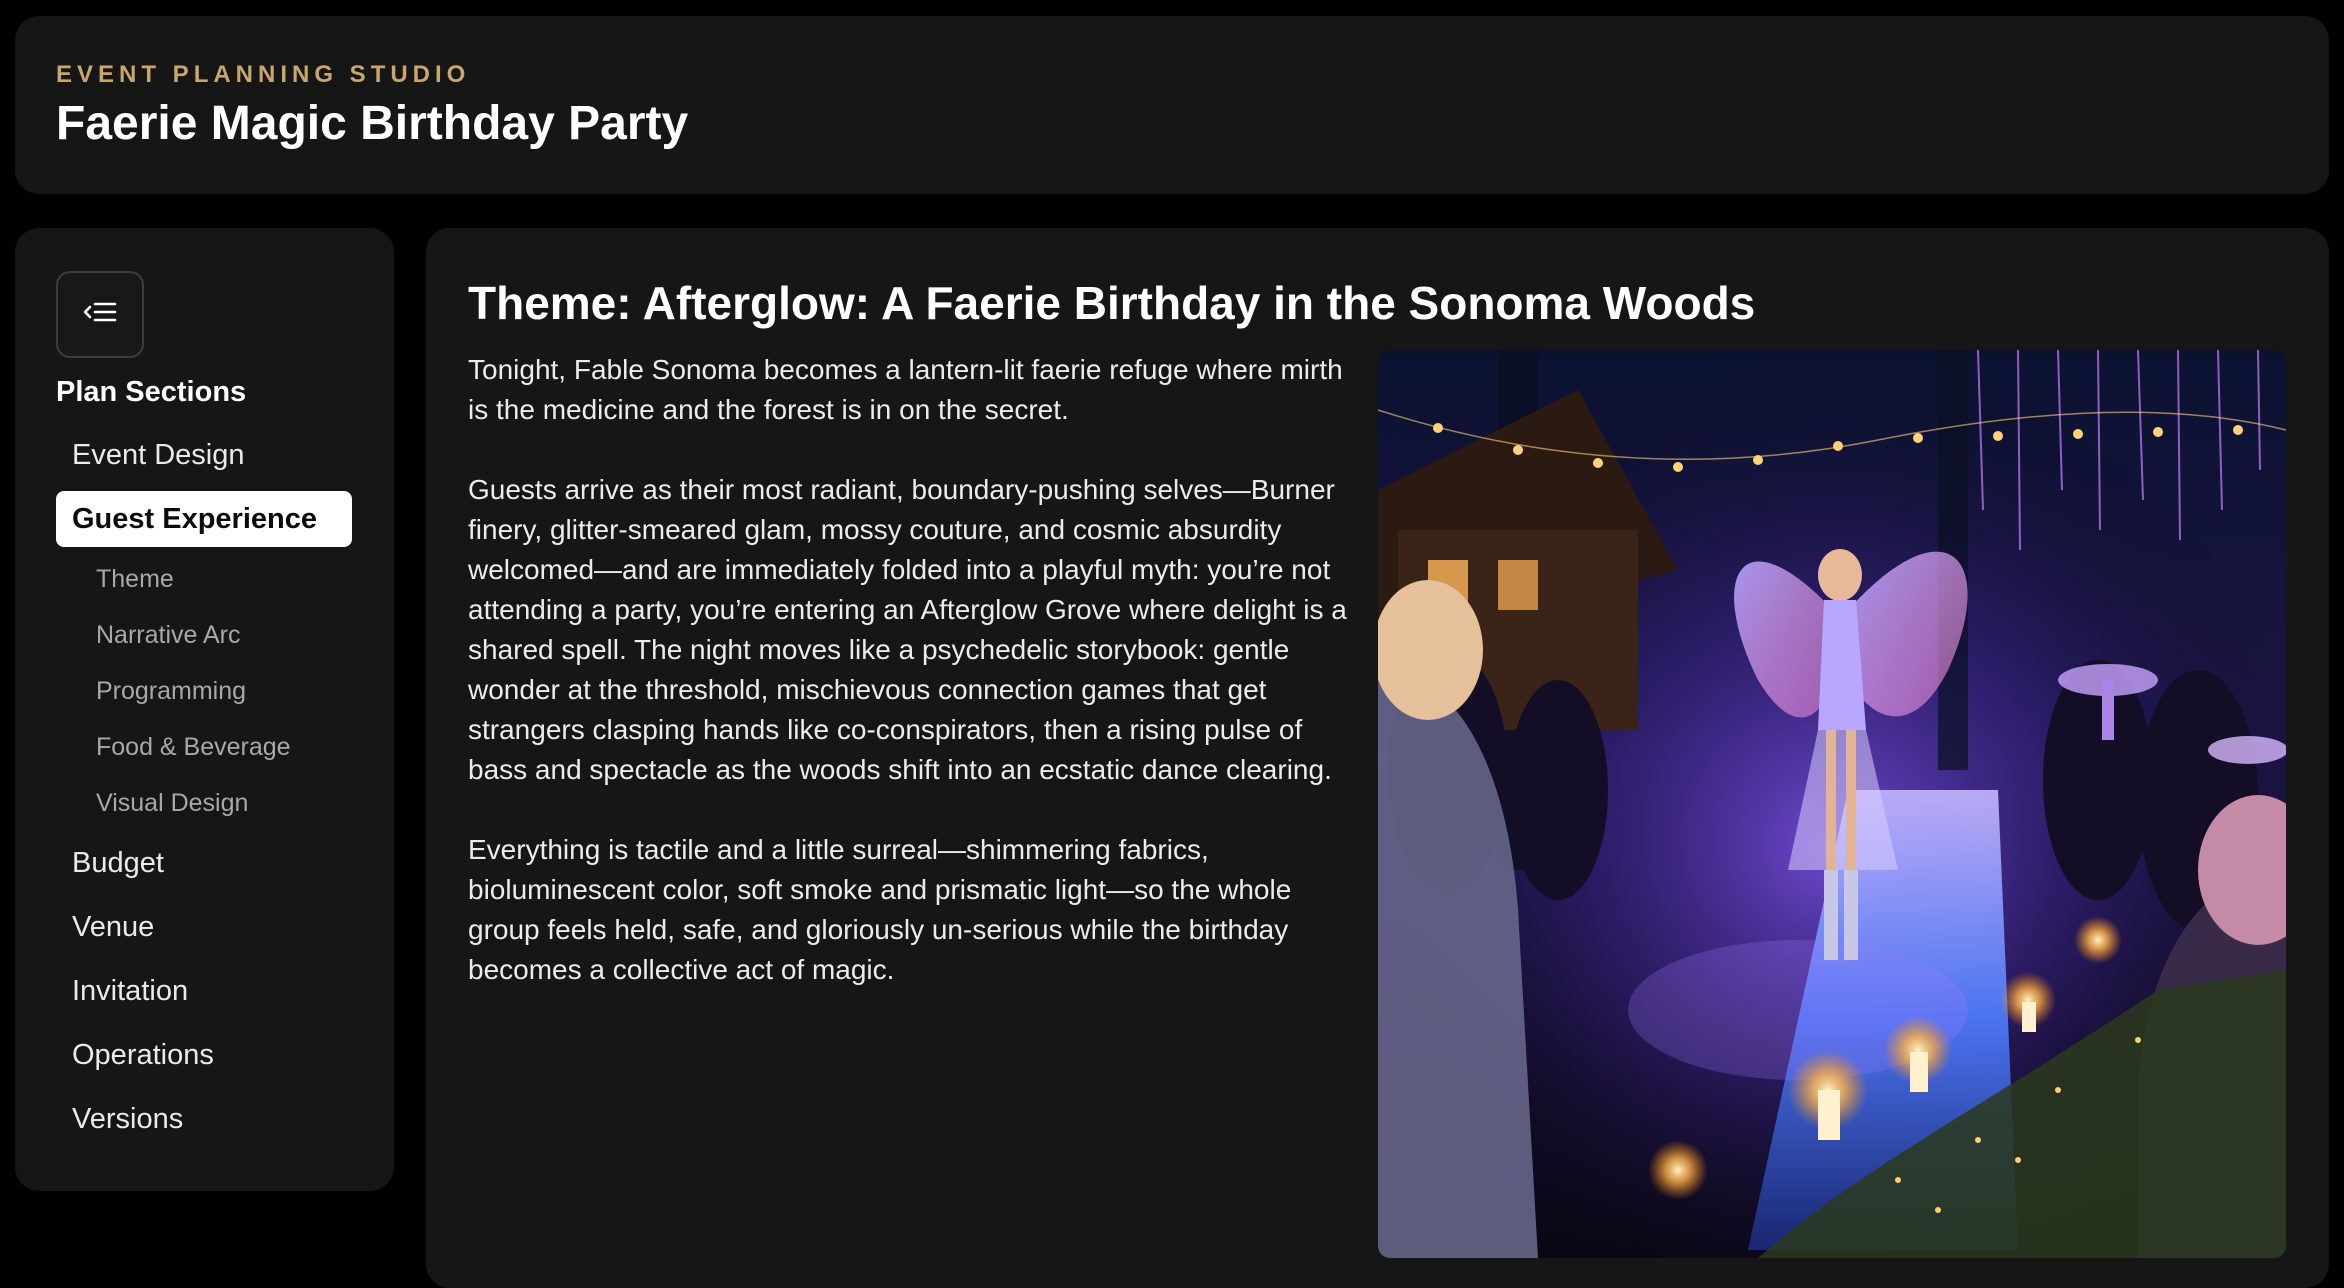 Image resolution: width=2344 pixels, height=1288 pixels. Describe the element at coordinates (204, 519) in the screenshot. I see `sidebar-item-guest-experience: Guest Experience` at that location.